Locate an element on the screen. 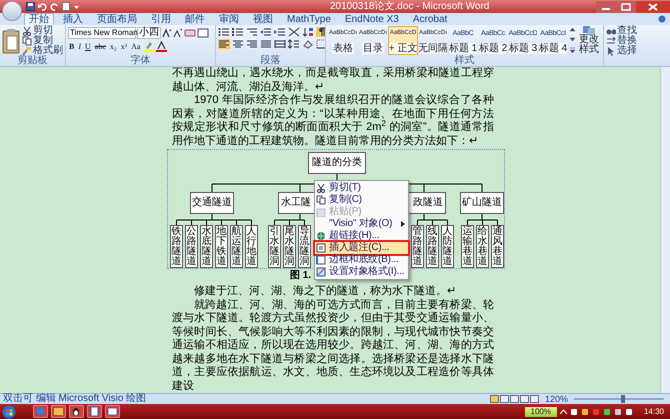 This screenshot has height=419, width=670. ribbon-tab: 视图 is located at coordinates (263, 19).